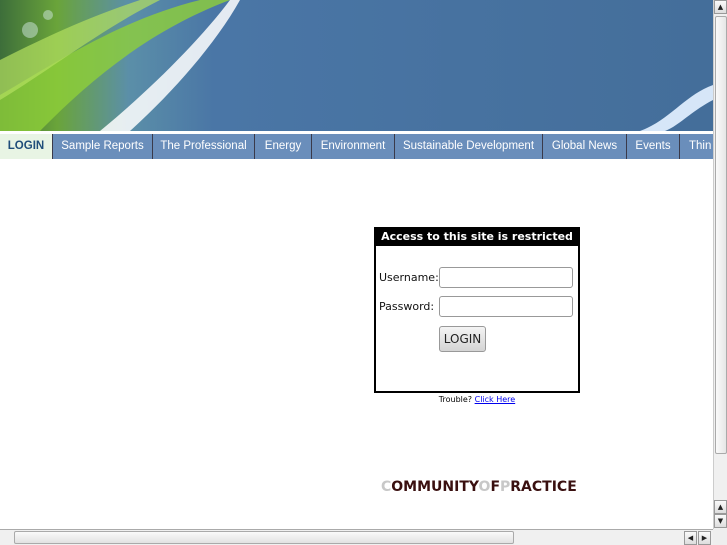 The image size is (727, 545). I want to click on vertical-scrollbar: ▲ ▲ ▼, so click(720, 264).